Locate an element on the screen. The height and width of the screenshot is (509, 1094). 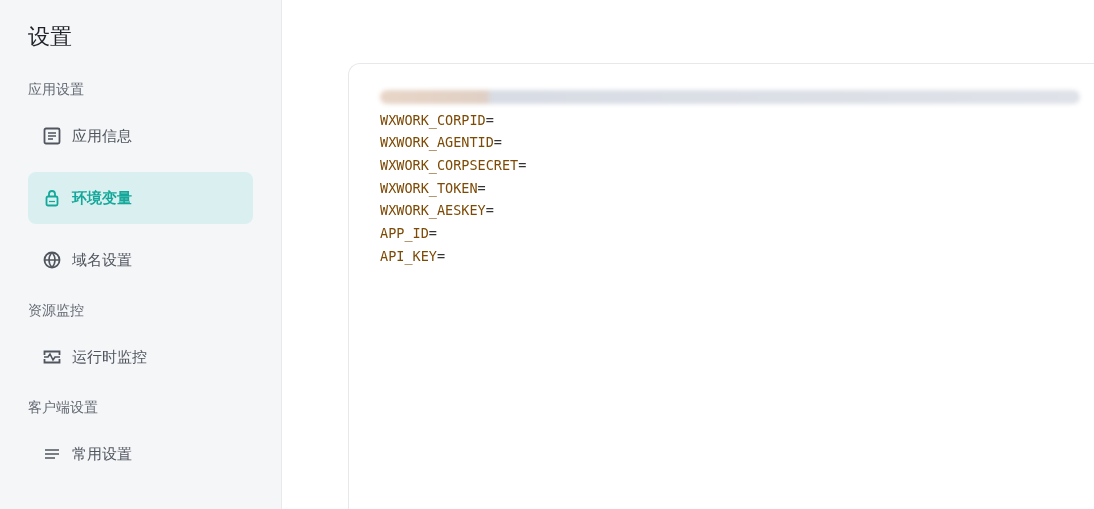
code-line: WXWORK_AESKEY= is located at coordinates (437, 211).